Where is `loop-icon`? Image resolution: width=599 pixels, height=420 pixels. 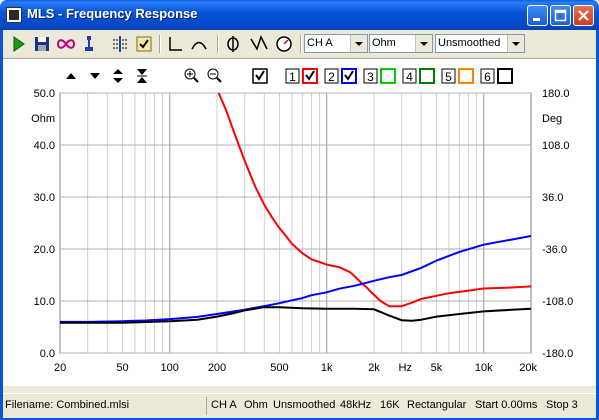 loop-icon is located at coordinates (66, 44).